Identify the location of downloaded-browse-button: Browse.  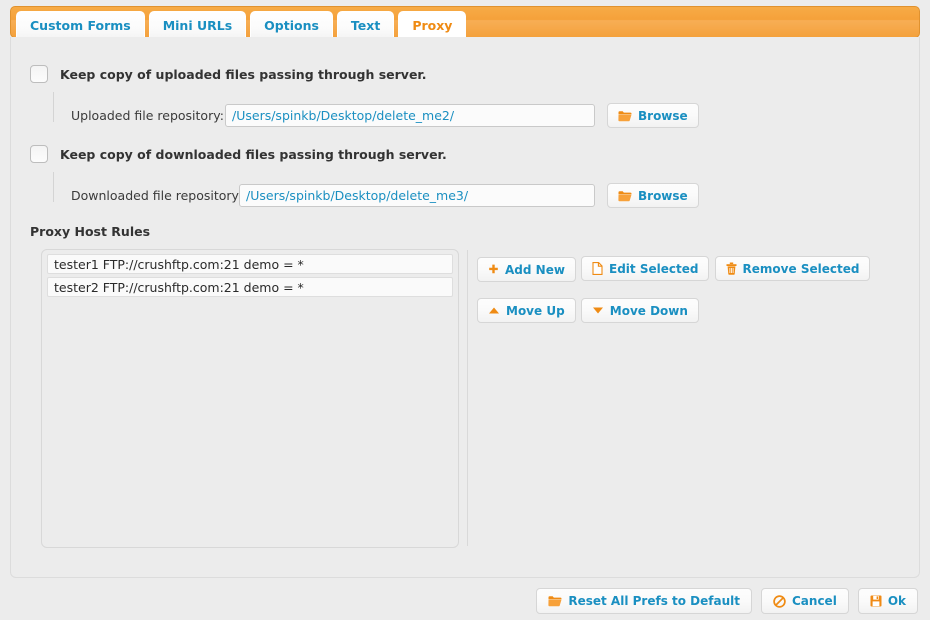
(653, 195).